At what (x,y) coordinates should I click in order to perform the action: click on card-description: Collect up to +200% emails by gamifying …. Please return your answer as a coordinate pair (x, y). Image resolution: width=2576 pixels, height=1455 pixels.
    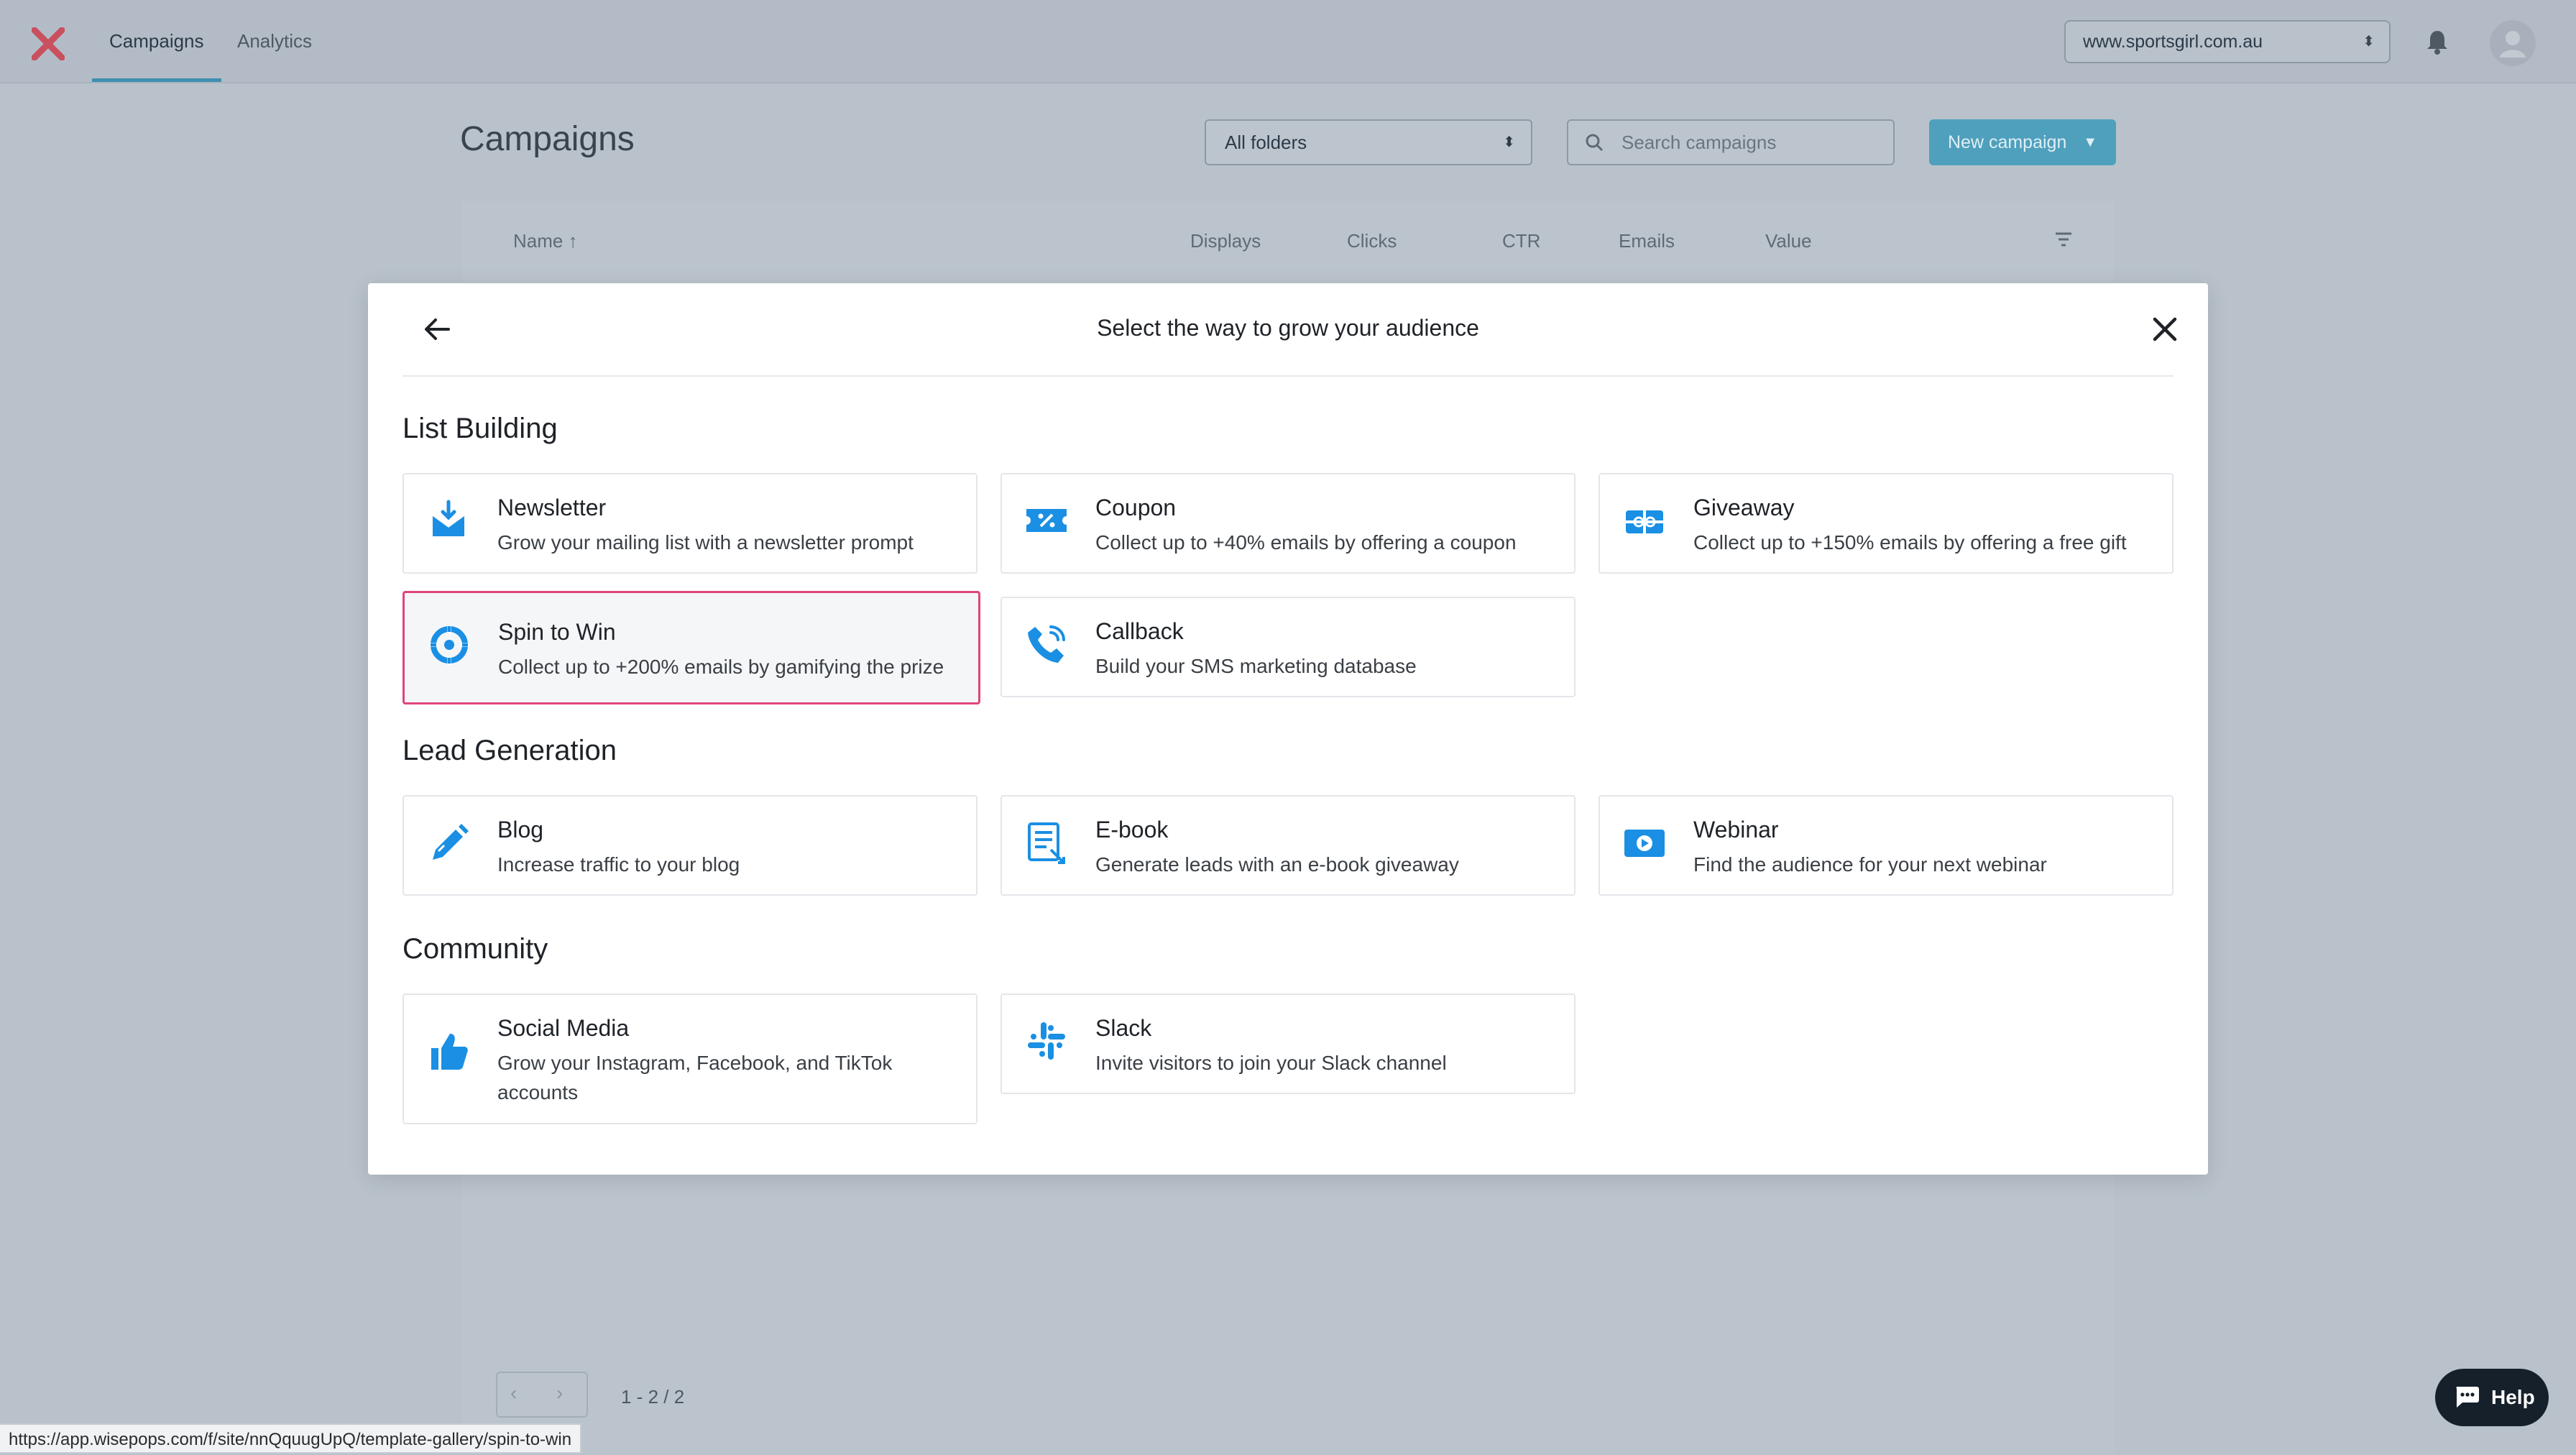
    Looking at the image, I should click on (721, 667).